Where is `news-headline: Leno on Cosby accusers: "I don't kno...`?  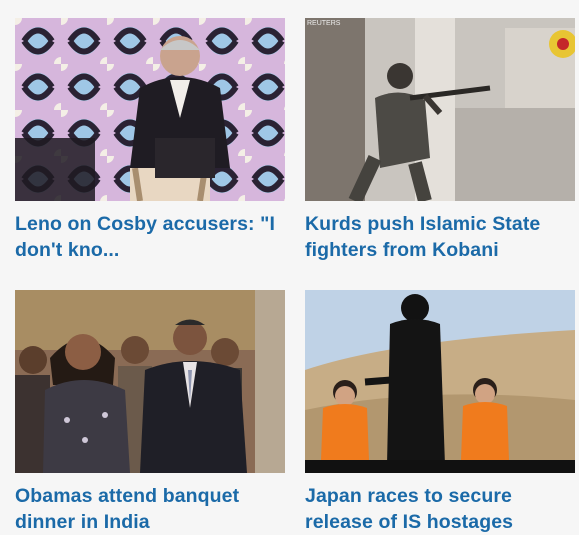
news-headline: Leno on Cosby accusers: "I don't kno... is located at coordinates (152, 237).